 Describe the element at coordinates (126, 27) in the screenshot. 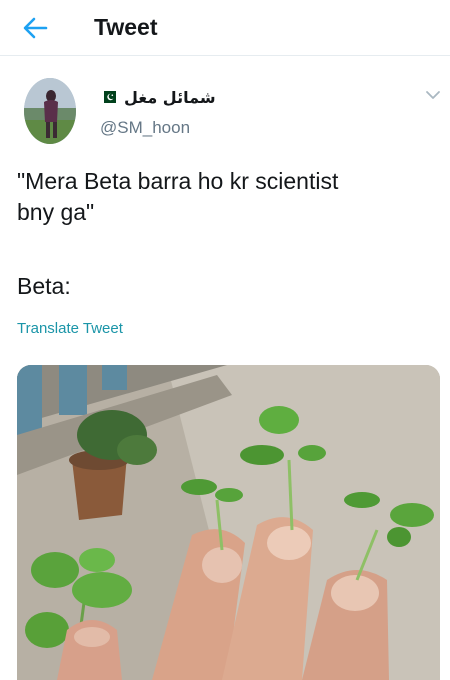

I see `page-title: Tweet` at that location.